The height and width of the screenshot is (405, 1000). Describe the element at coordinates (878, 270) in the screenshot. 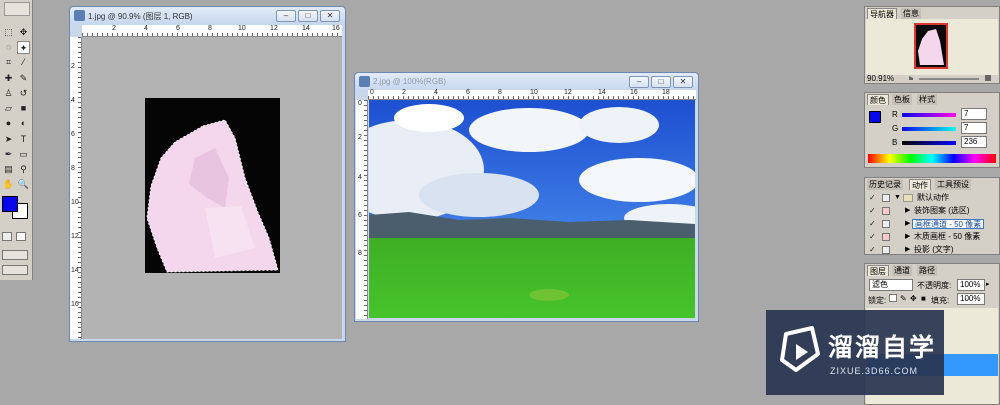

I see `tab-layers: 图层` at that location.